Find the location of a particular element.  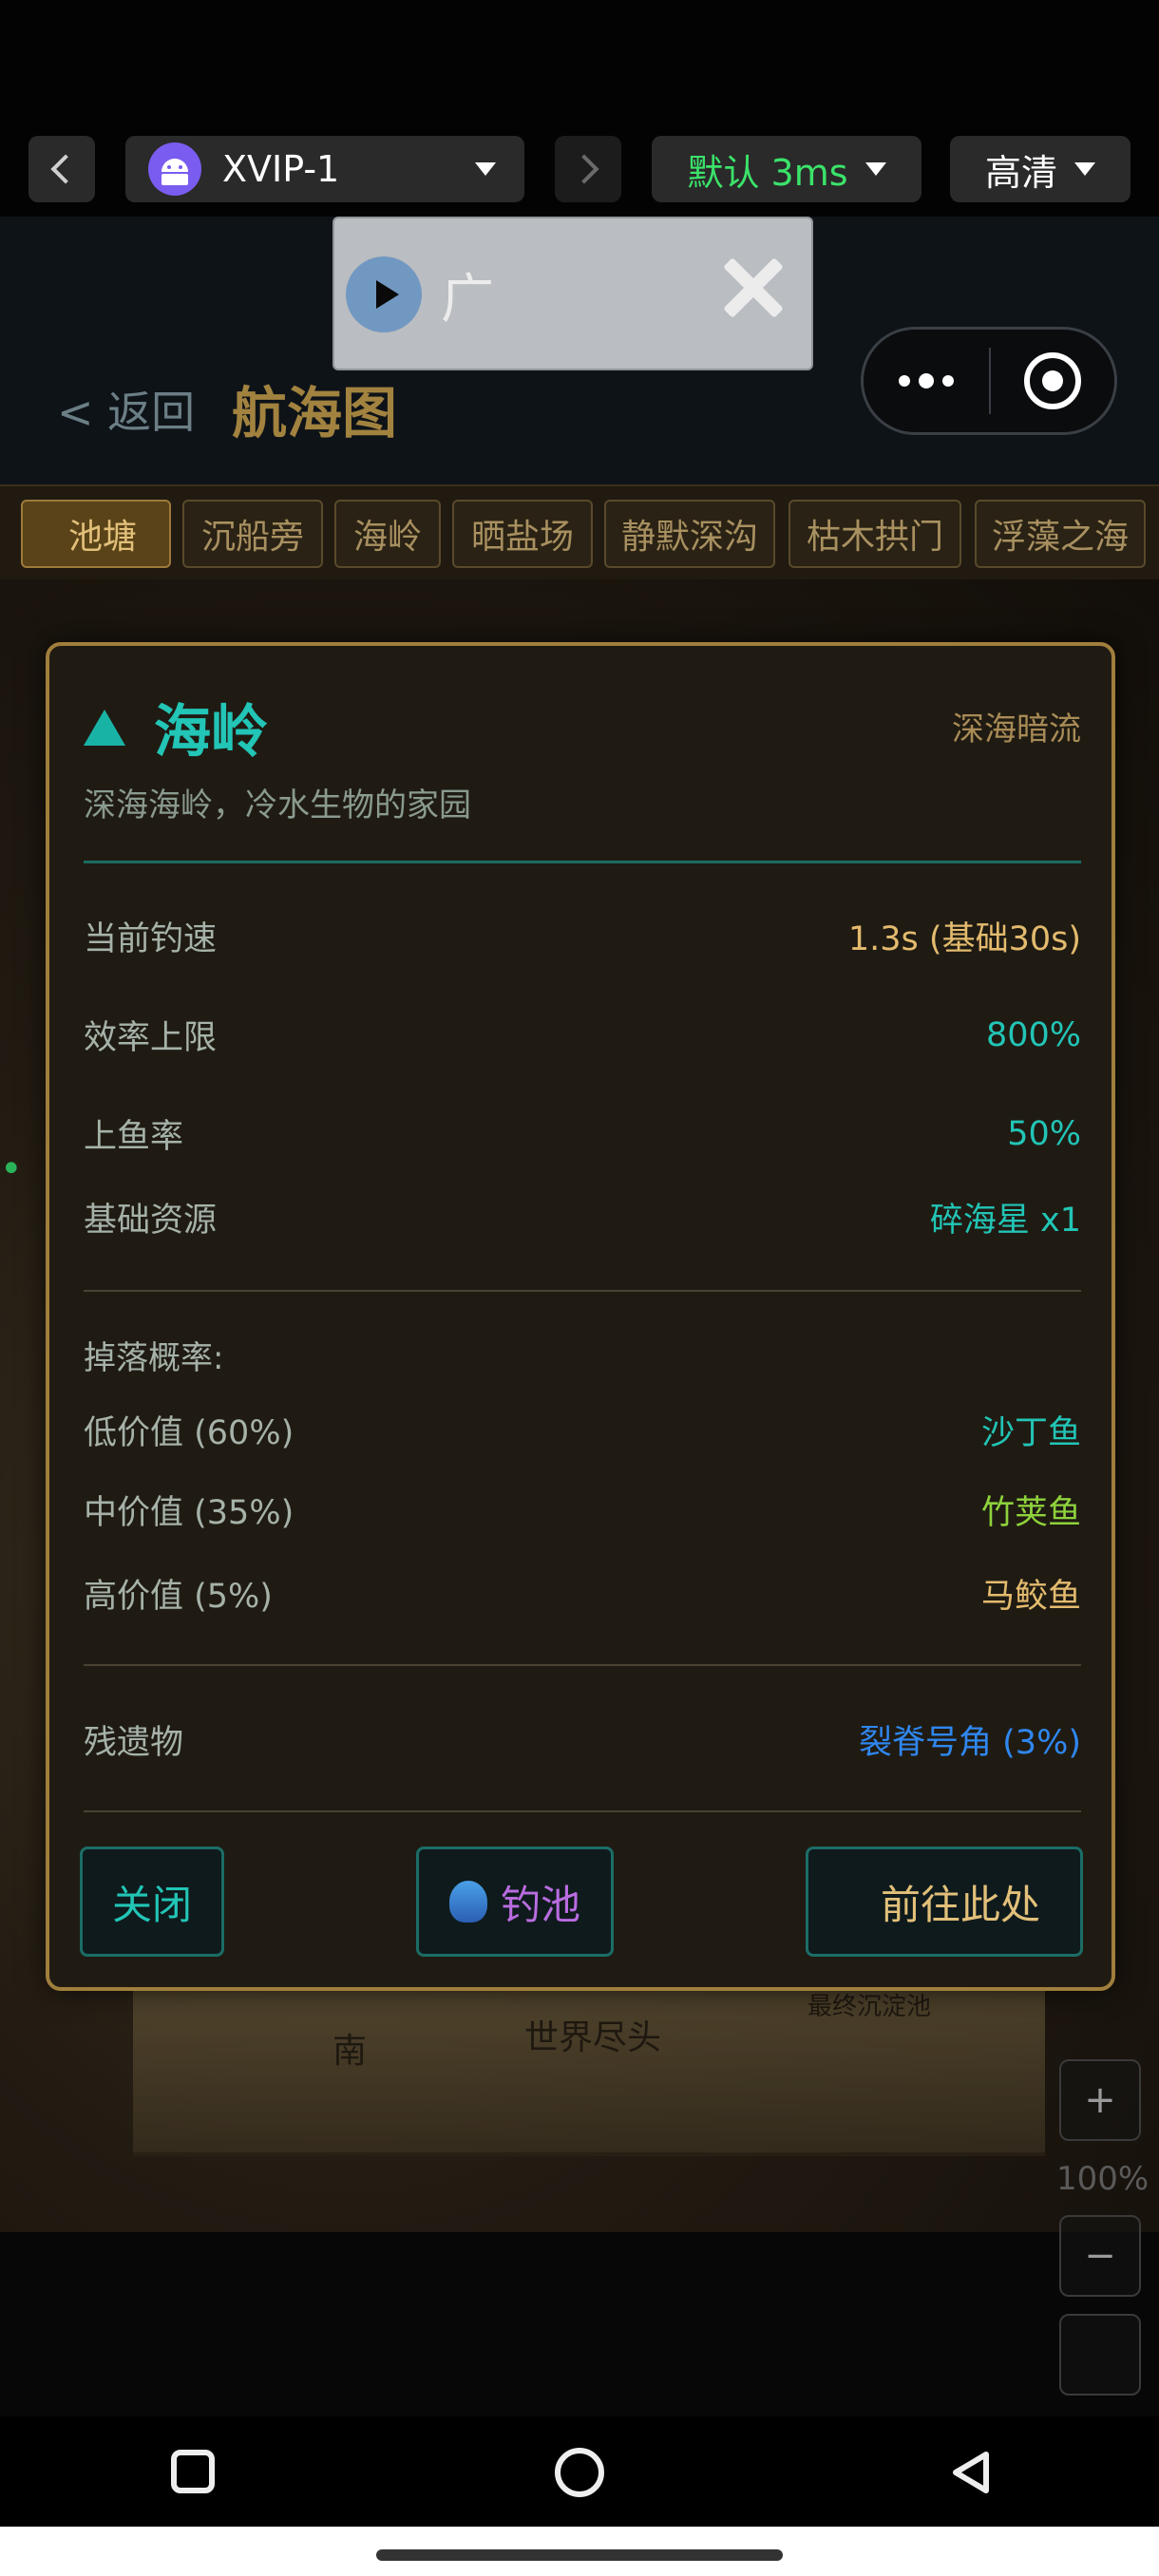

tab-ridge: 海岭 is located at coordinates (387, 534).